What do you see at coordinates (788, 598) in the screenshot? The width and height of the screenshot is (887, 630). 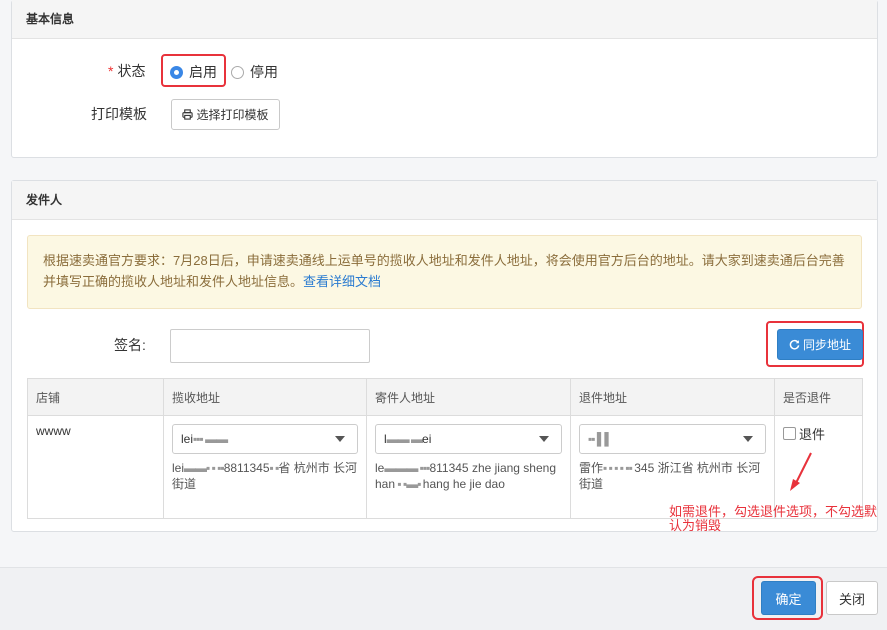 I see `confirm-button: 确定` at bounding box center [788, 598].